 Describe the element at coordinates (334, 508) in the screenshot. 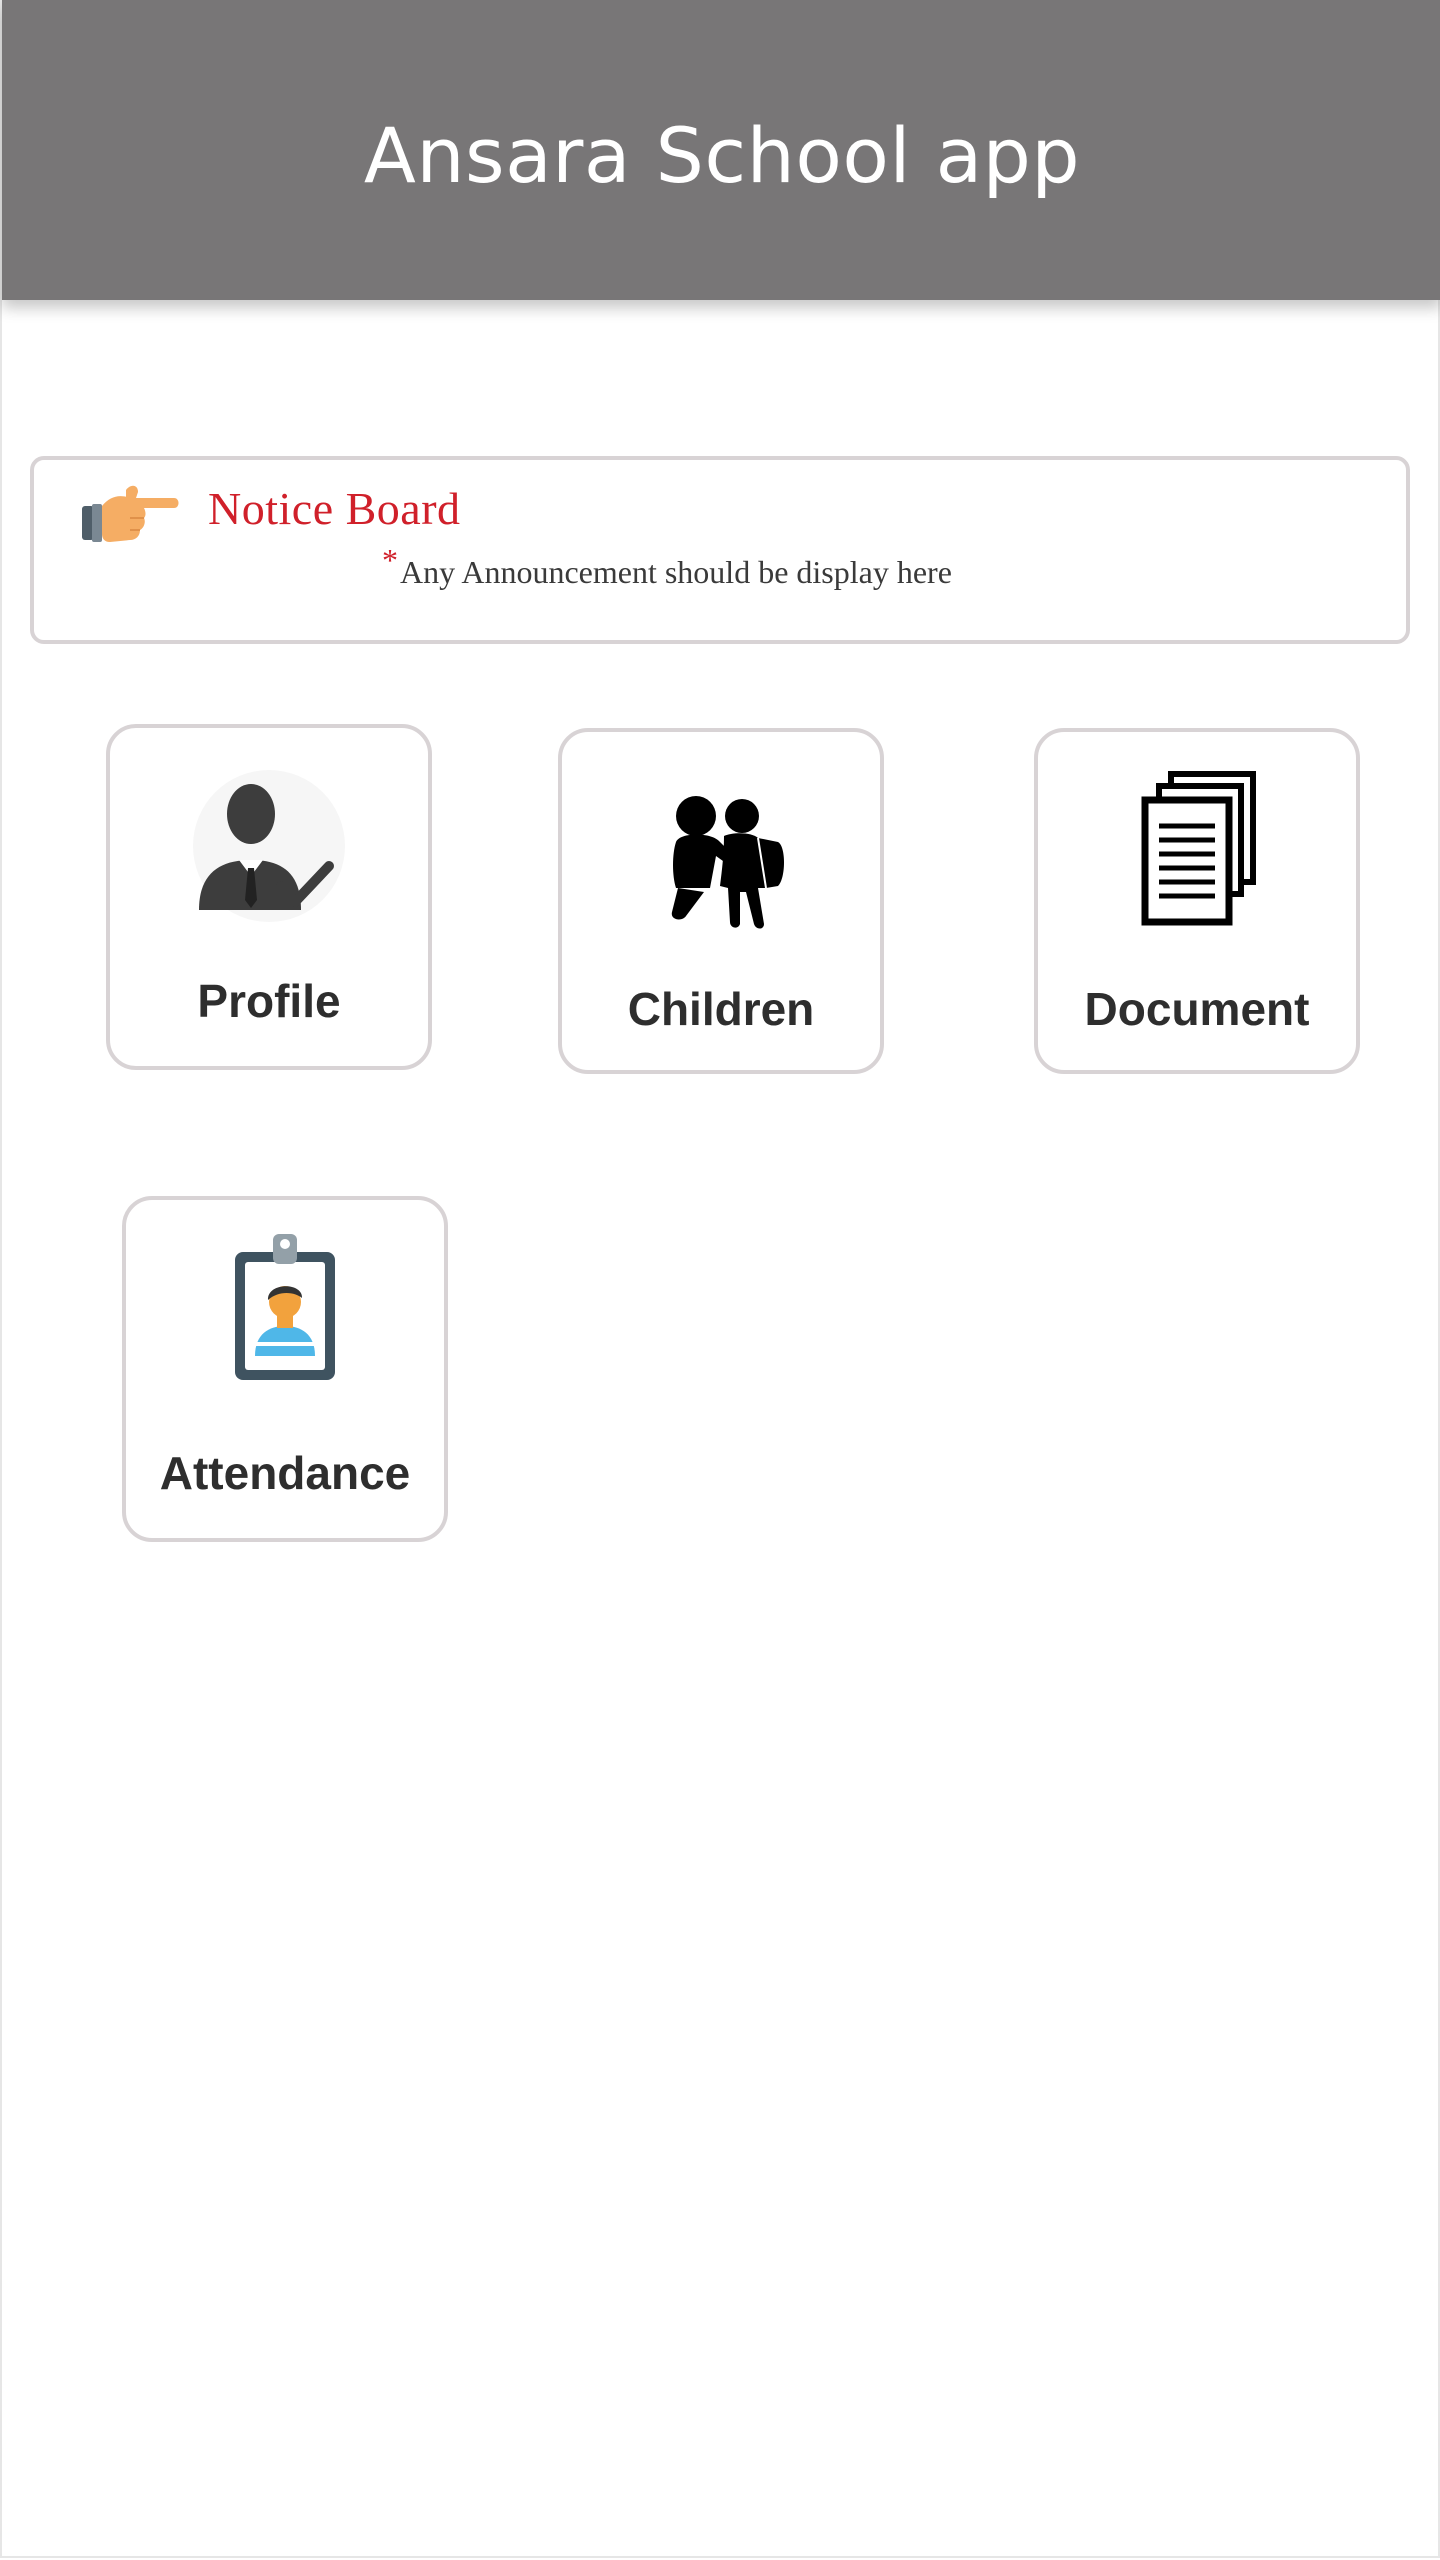

I see `notice-board-title: Notice Board` at that location.